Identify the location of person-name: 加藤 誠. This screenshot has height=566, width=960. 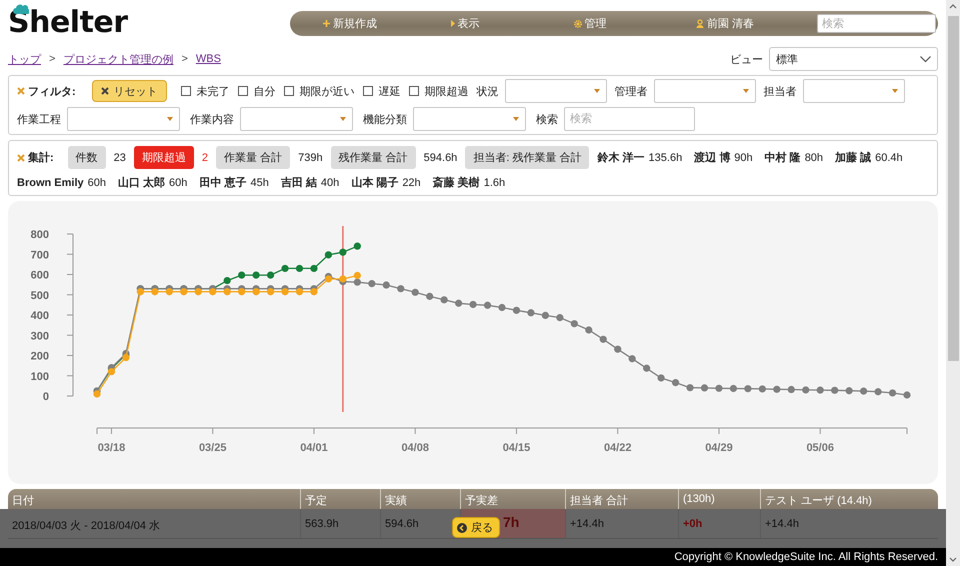
(853, 157).